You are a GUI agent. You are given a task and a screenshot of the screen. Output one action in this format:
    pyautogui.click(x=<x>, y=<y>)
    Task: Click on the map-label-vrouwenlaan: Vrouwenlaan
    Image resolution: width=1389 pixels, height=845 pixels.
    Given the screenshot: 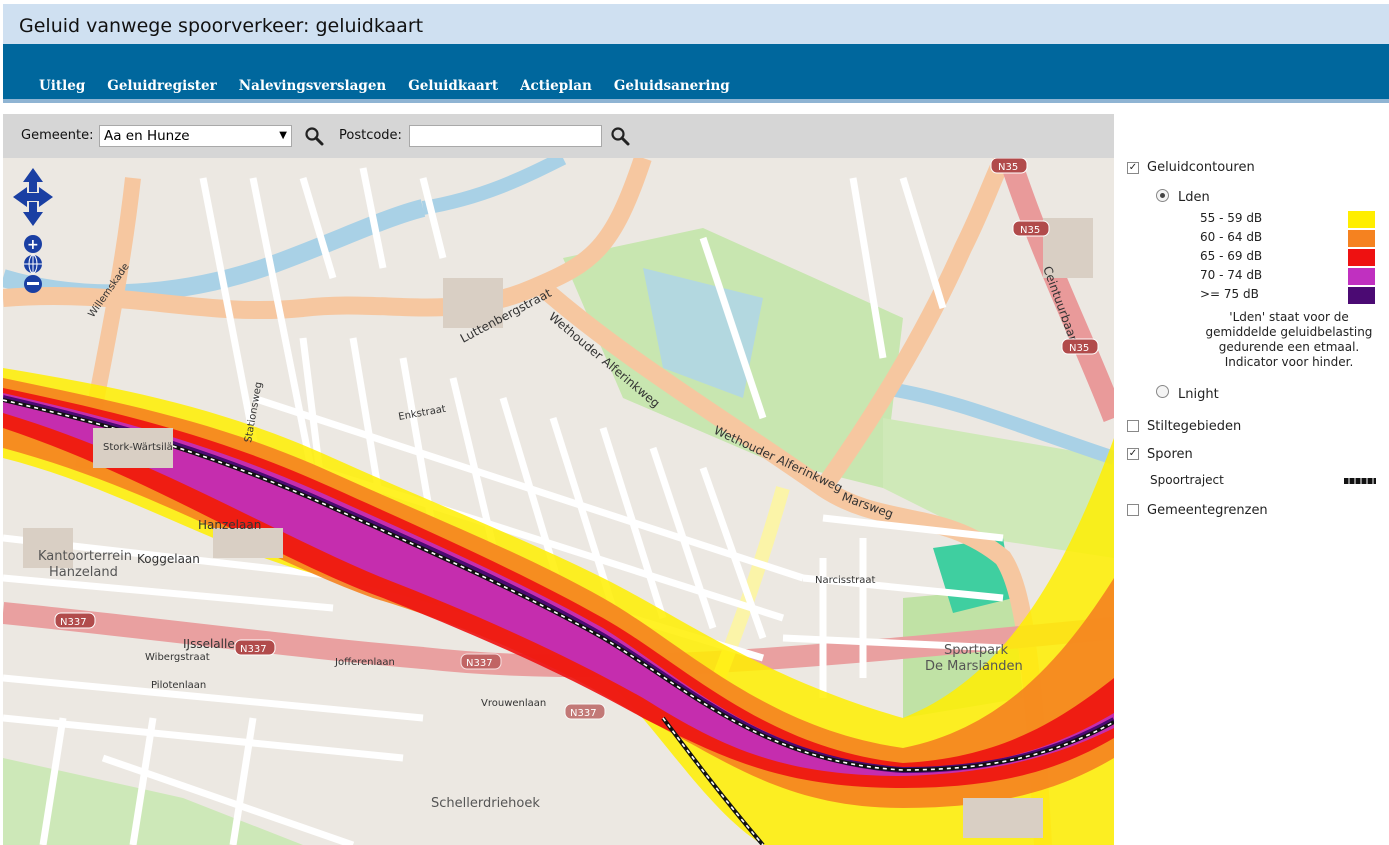 What is the action you would take?
    pyautogui.click(x=513, y=703)
    